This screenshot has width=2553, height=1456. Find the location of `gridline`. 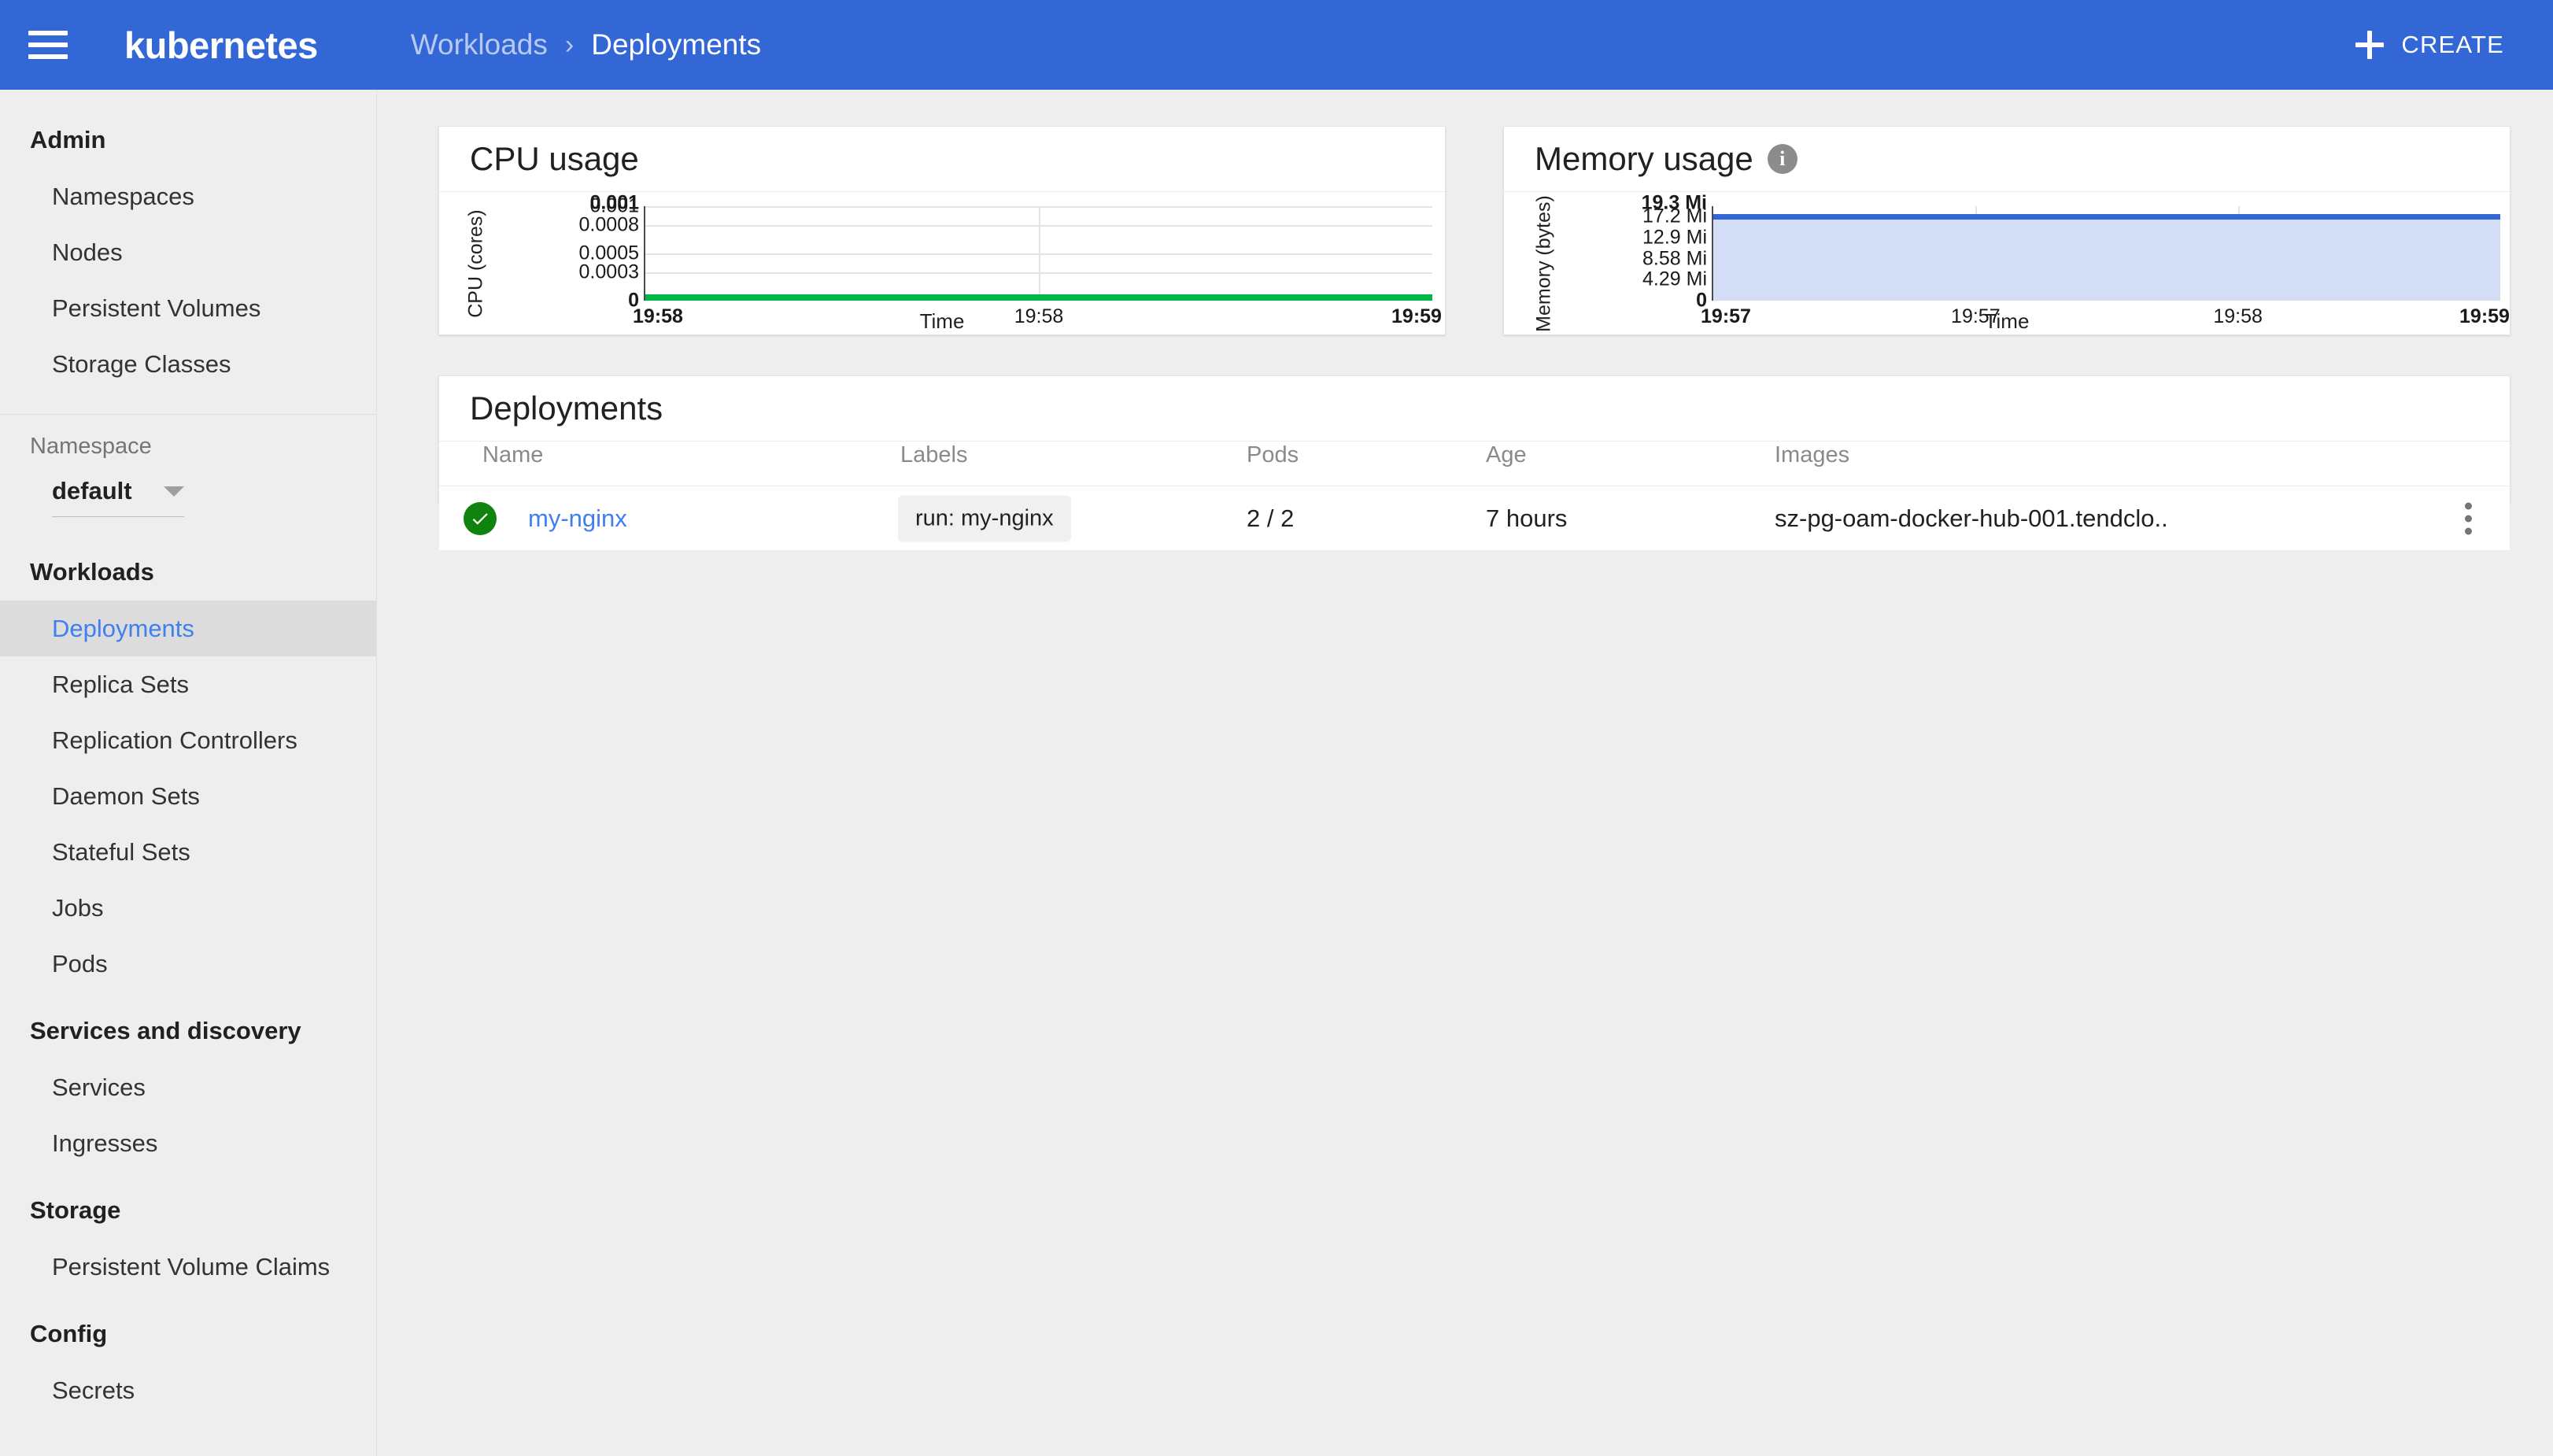

gridline is located at coordinates (1040, 253).